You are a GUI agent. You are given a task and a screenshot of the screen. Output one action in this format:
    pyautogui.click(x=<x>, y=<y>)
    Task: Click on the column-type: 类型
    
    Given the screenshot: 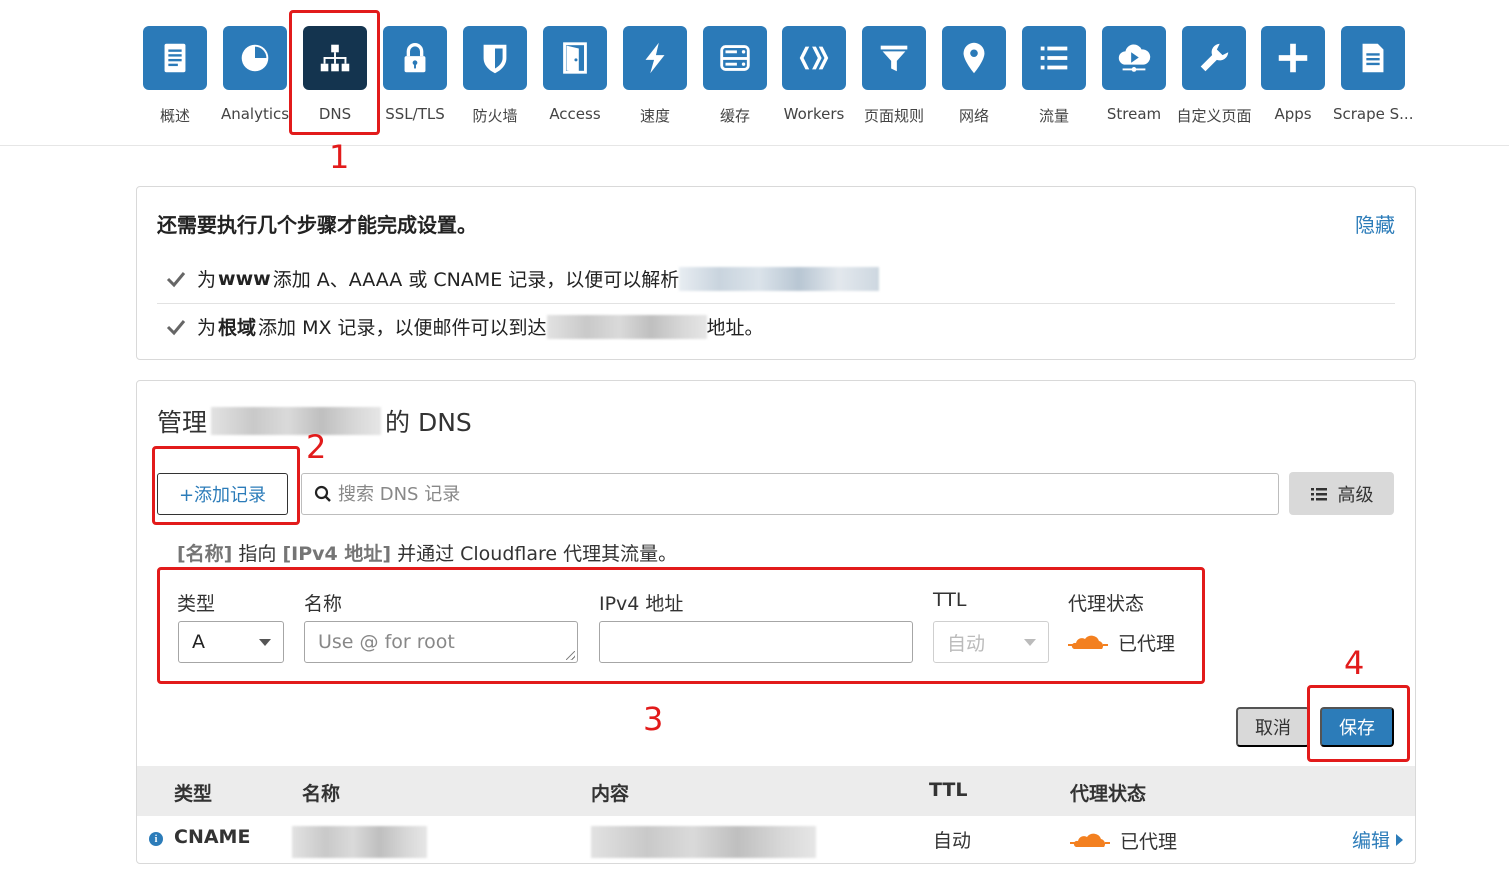 What is the action you would take?
    pyautogui.click(x=193, y=792)
    